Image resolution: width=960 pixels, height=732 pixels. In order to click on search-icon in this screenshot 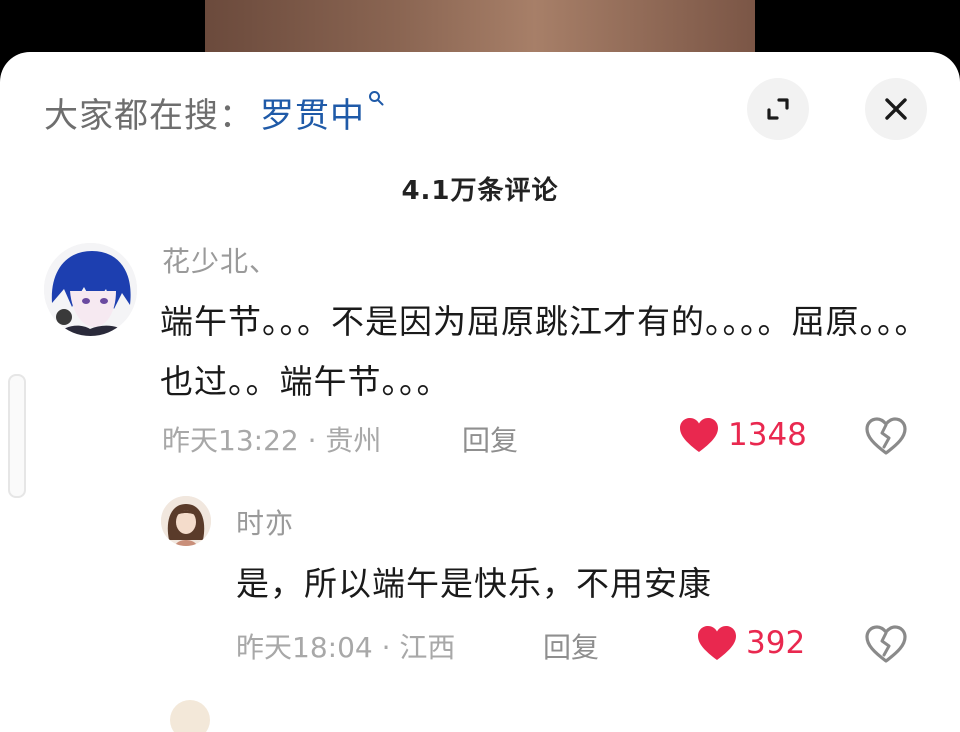, I will do `click(376, 100)`.